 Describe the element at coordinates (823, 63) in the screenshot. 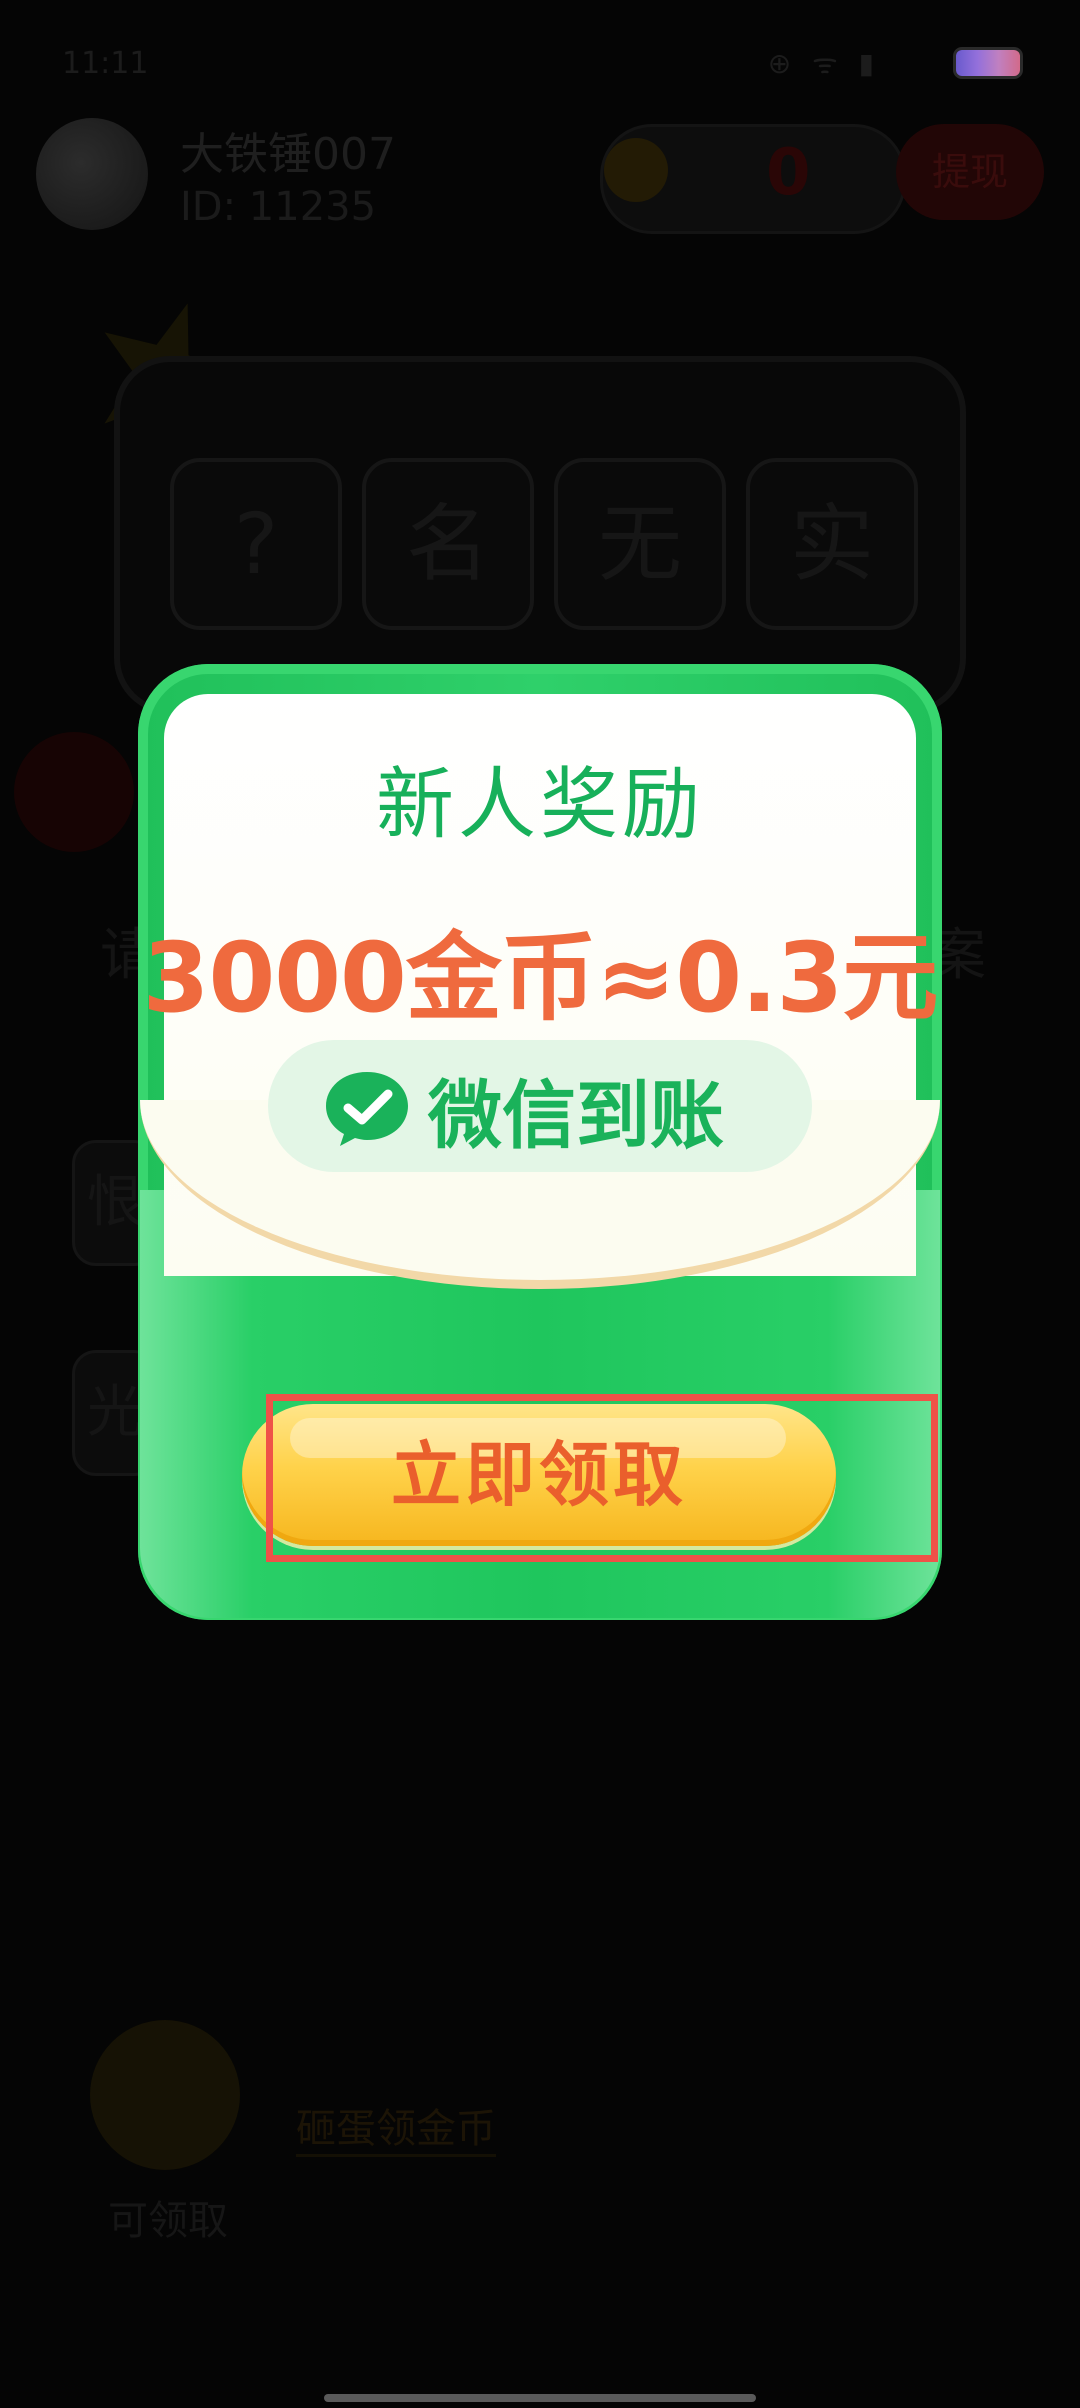

I see `status-icons: ⊕ ᯤ ▮` at that location.